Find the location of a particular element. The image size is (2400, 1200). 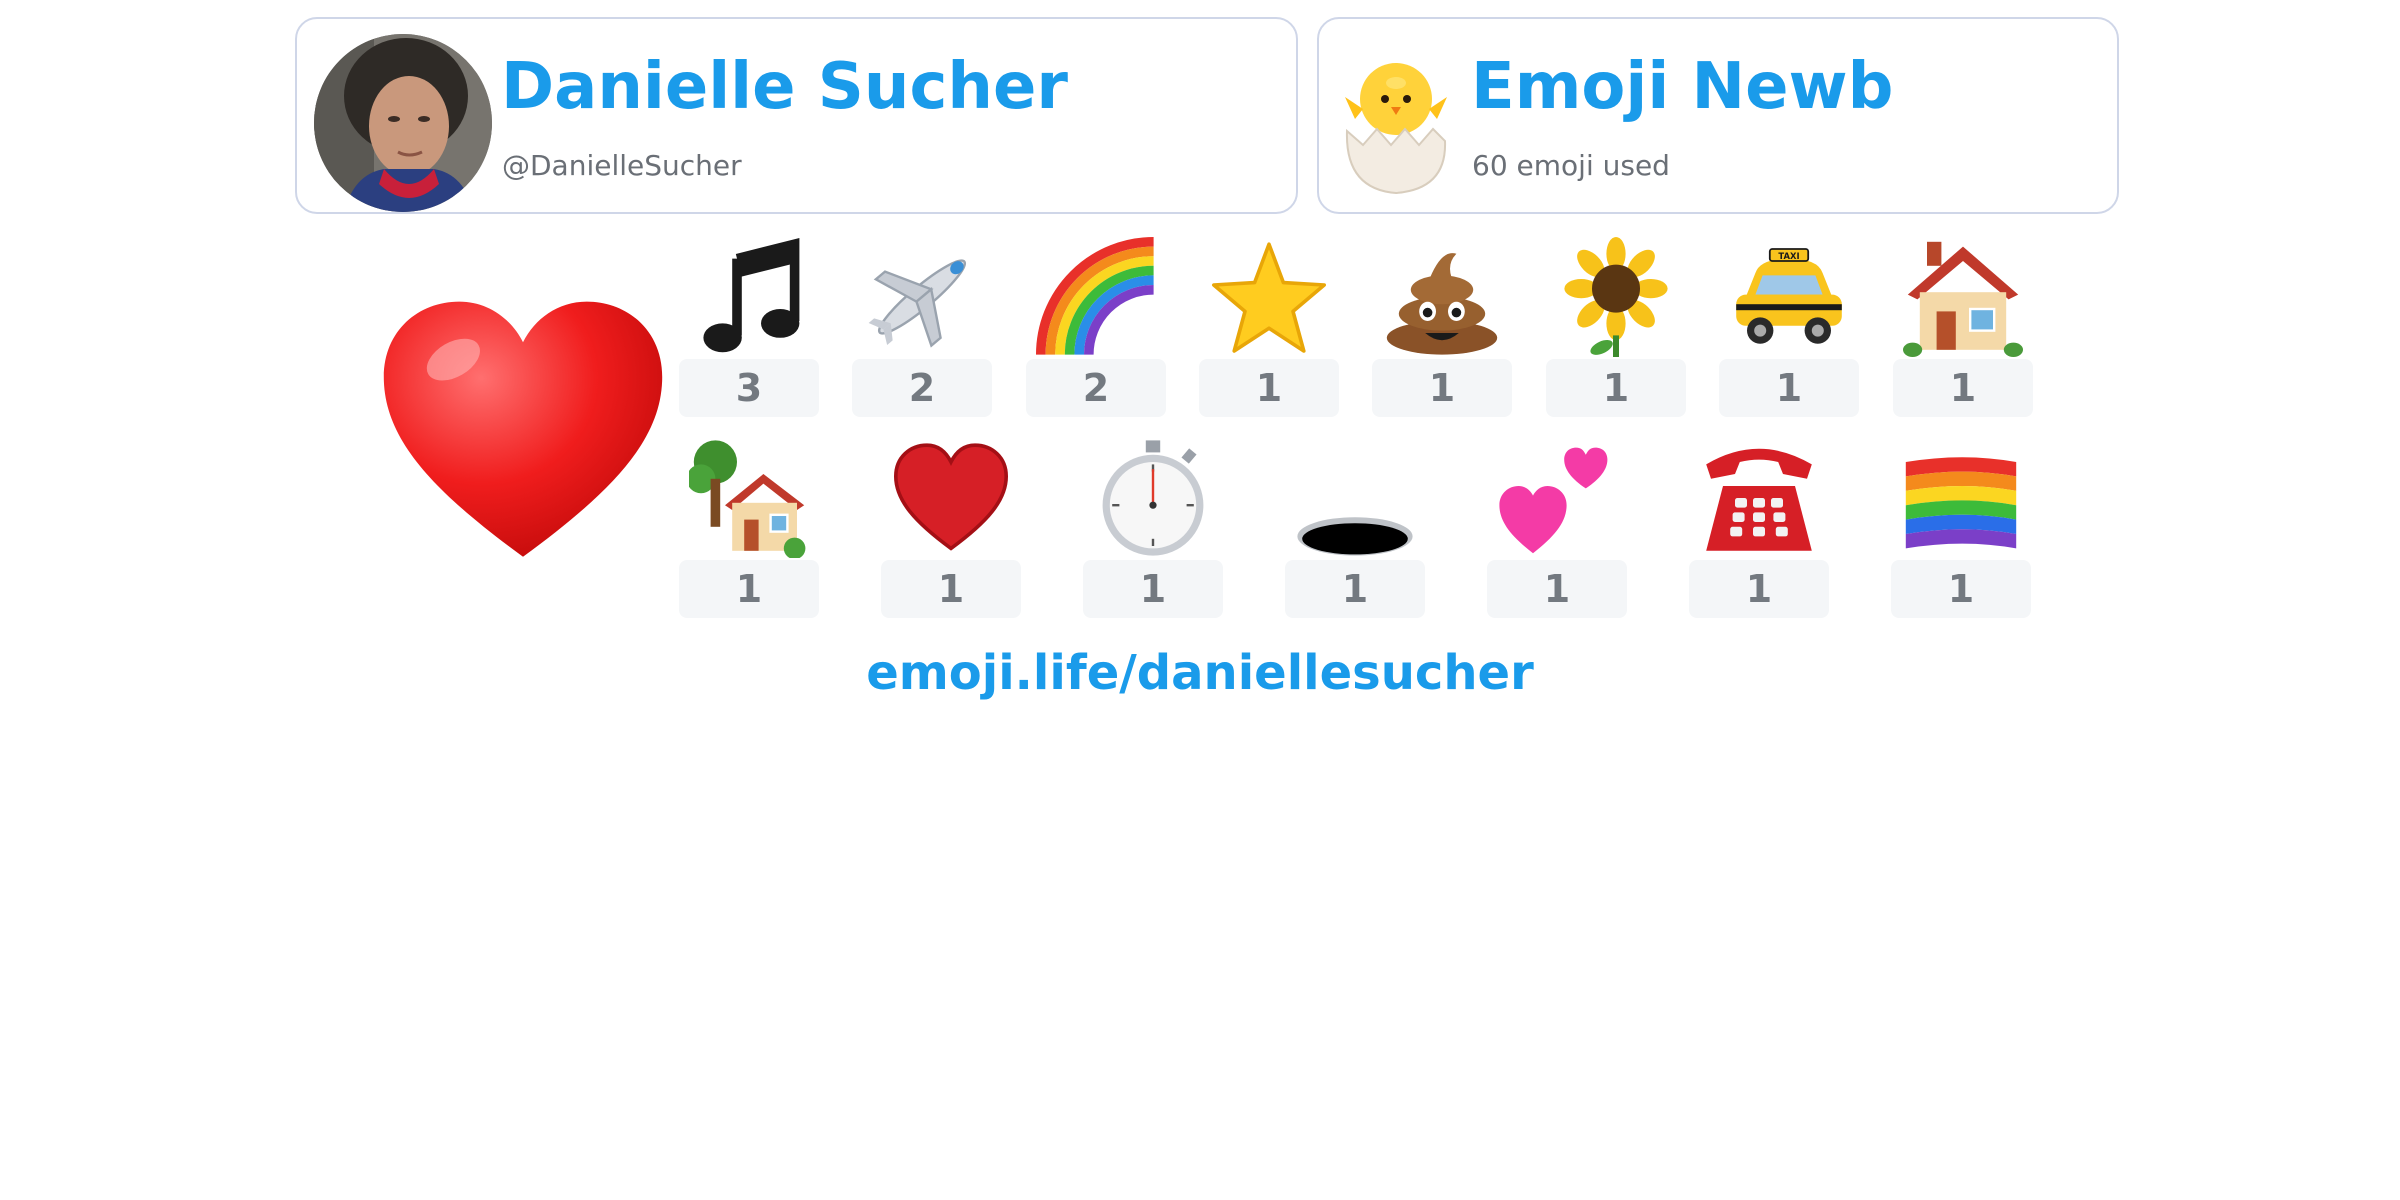

taxi-icon: TAXI is located at coordinates (1789, 296).